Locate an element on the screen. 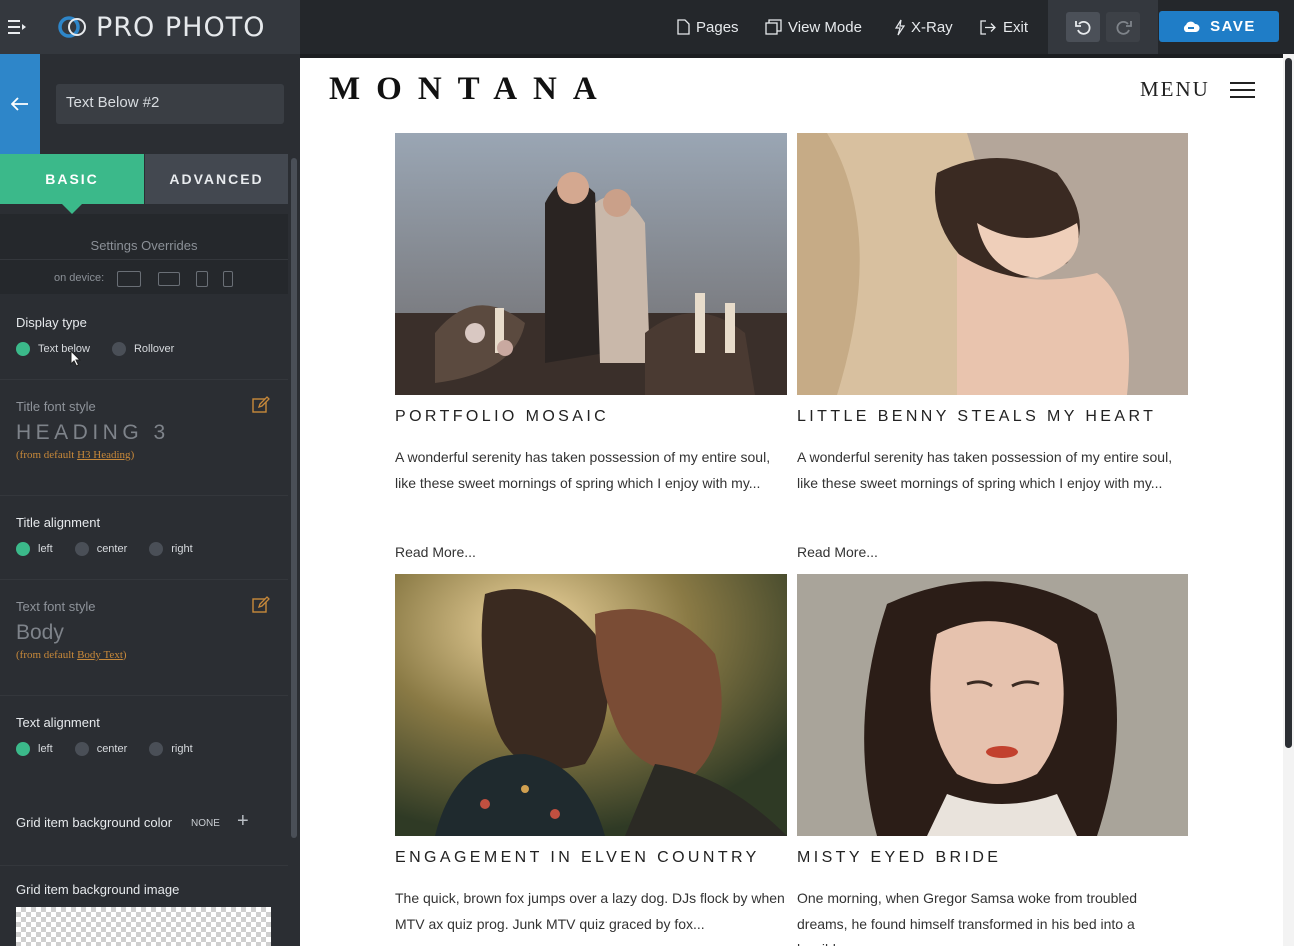 Image resolution: width=1294 pixels, height=946 pixels. exit-label: Exit is located at coordinates (1016, 27).